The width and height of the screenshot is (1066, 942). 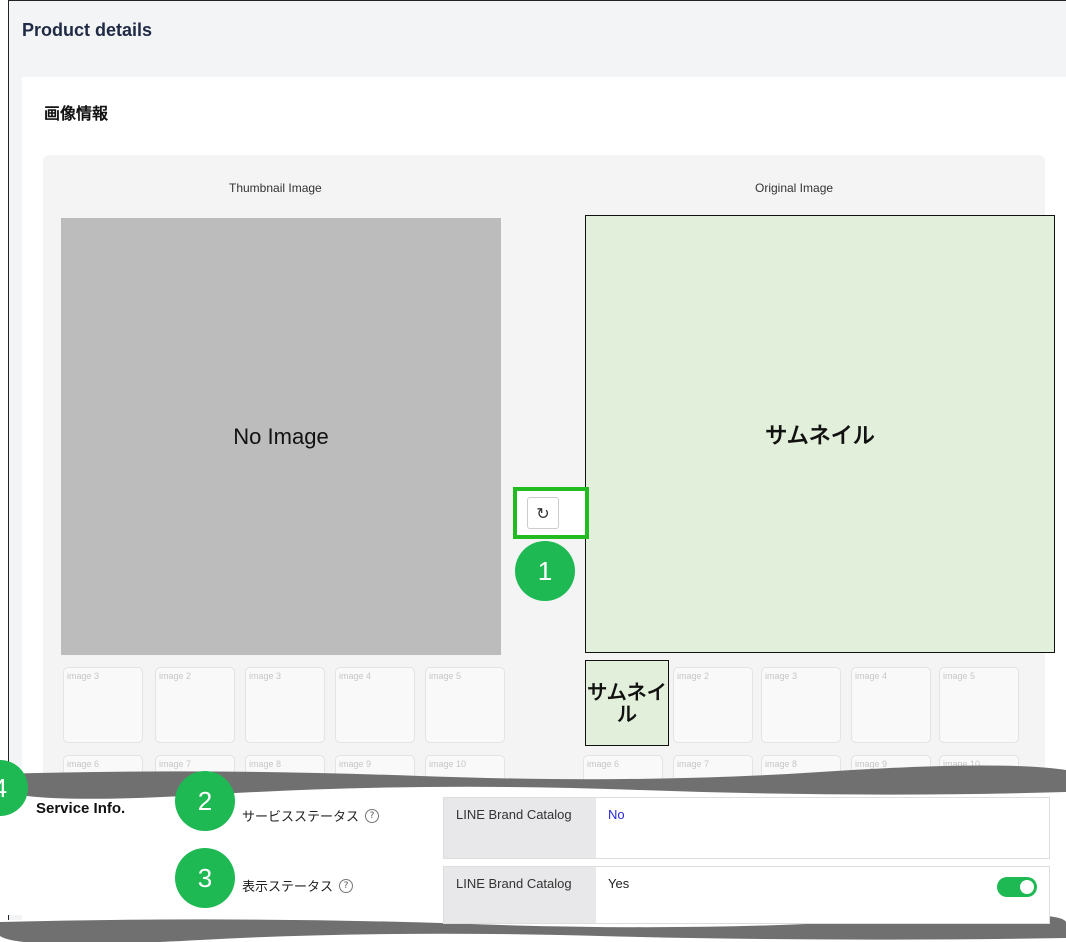 What do you see at coordinates (76, 113) in the screenshot?
I see `section-title: 画像情報` at bounding box center [76, 113].